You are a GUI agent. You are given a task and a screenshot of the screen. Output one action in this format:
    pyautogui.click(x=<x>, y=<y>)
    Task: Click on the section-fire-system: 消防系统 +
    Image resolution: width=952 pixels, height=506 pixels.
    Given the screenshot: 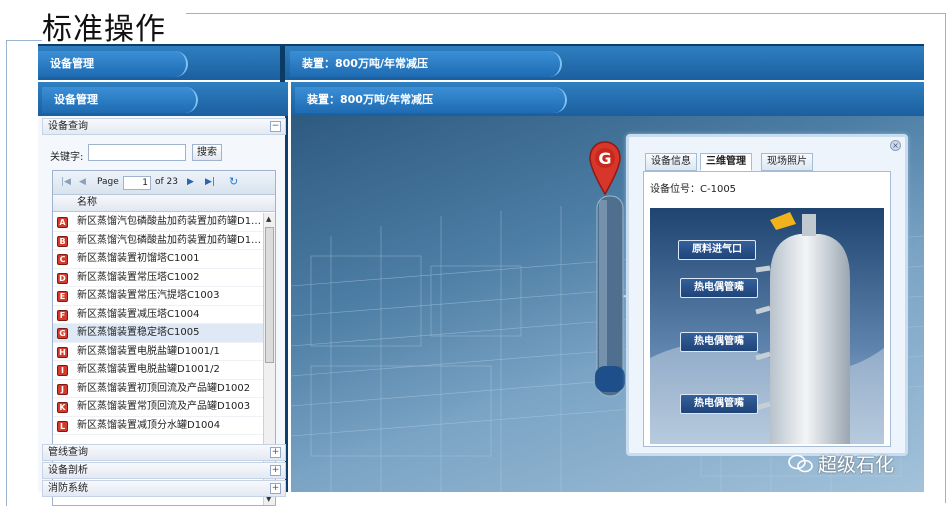 What is the action you would take?
    pyautogui.click(x=164, y=488)
    